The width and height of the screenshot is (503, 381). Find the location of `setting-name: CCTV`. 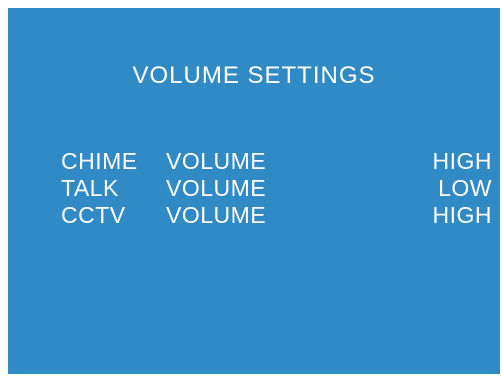

setting-name: CCTV is located at coordinates (93, 215).